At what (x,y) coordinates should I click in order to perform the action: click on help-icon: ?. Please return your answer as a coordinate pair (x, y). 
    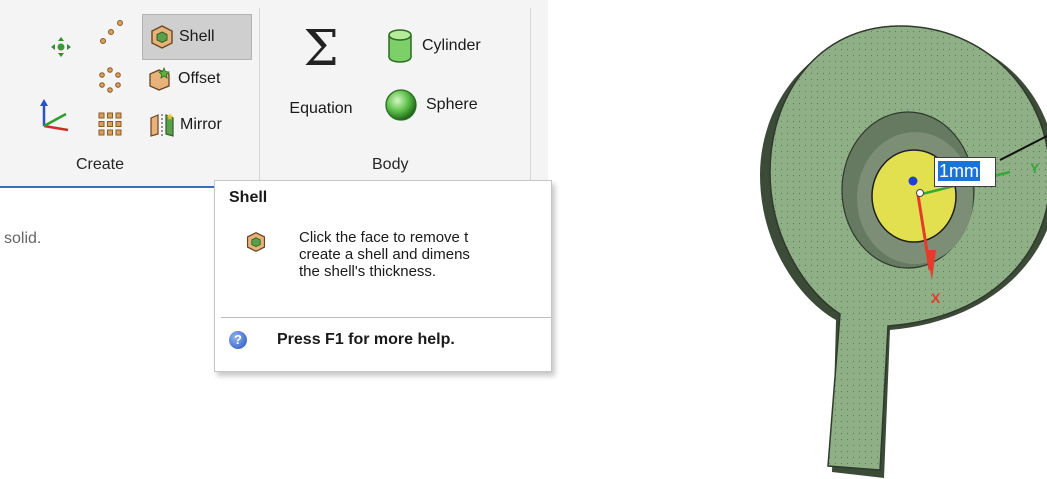
    Looking at the image, I should click on (238, 340).